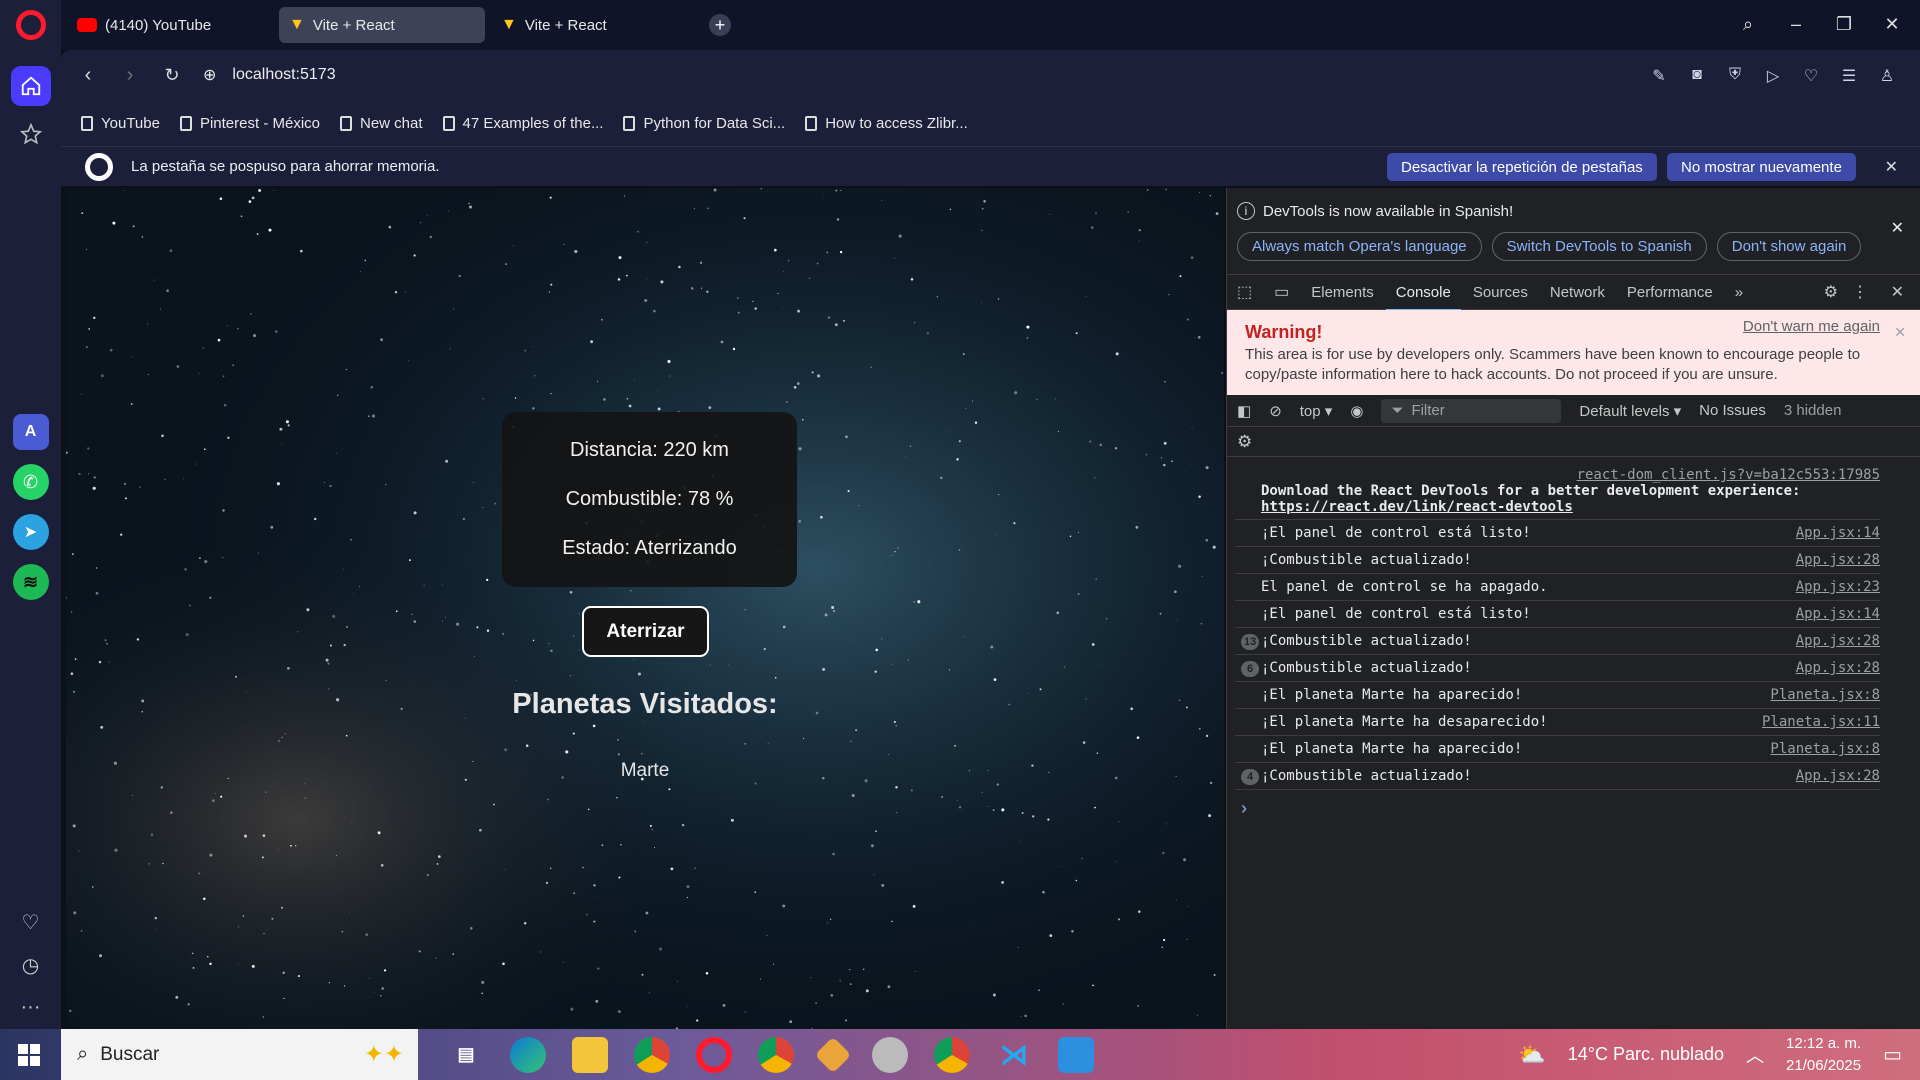  What do you see at coordinates (1316, 411) in the screenshot?
I see `context-select: top ▾` at bounding box center [1316, 411].